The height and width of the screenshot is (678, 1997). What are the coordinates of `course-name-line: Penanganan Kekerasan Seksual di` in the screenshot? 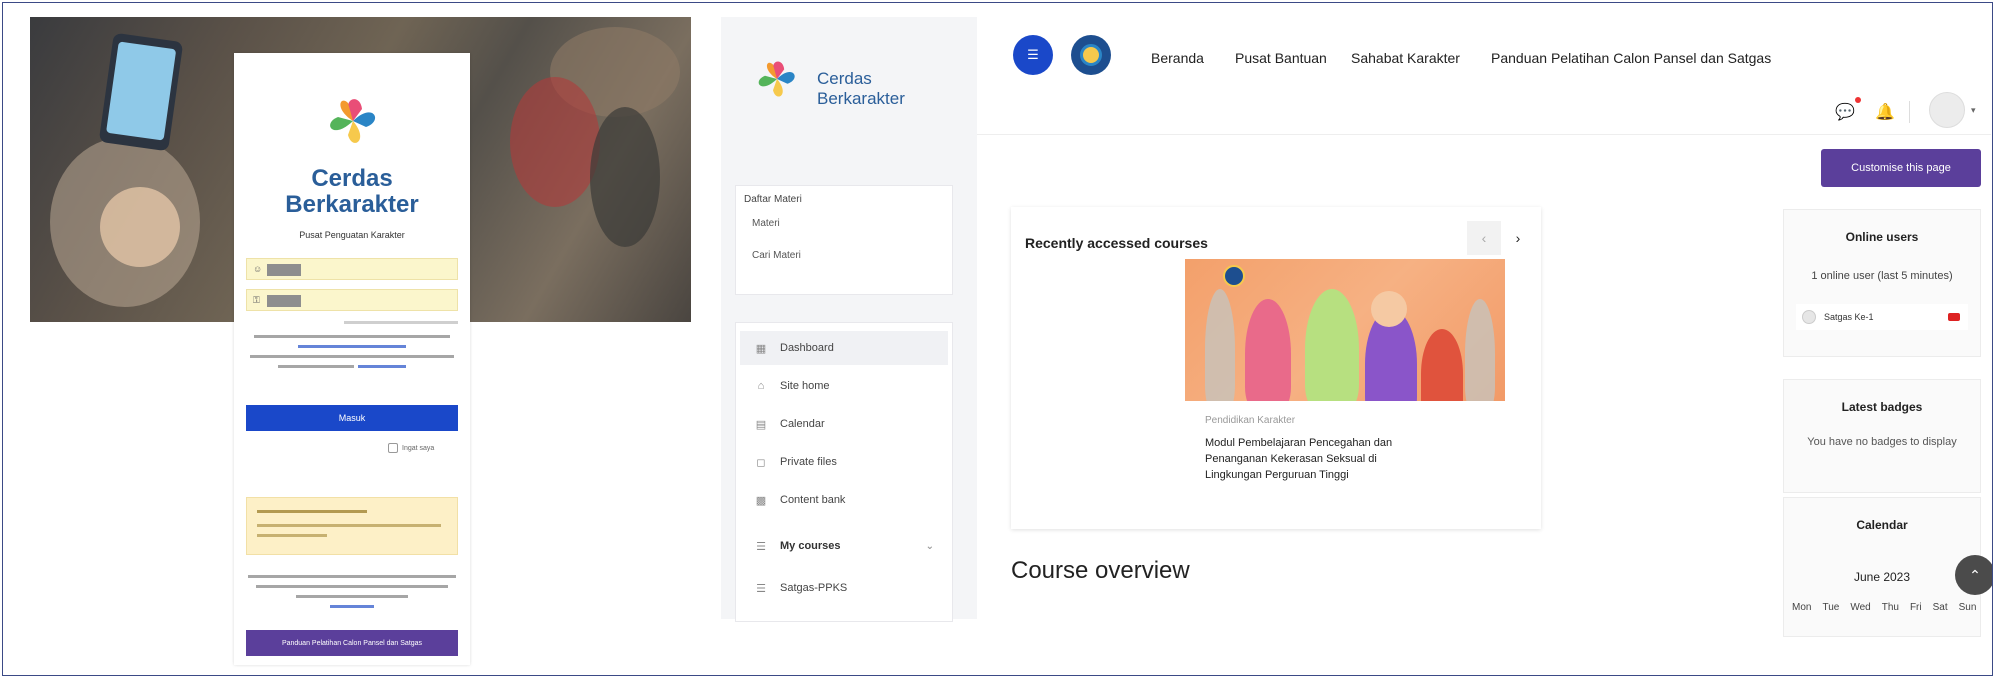 It's located at (1291, 459).